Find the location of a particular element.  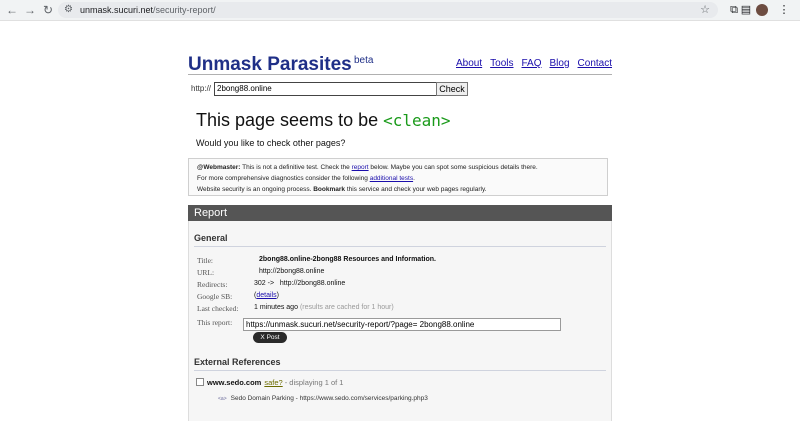

forward-arrow-icon: → is located at coordinates (30, 10).